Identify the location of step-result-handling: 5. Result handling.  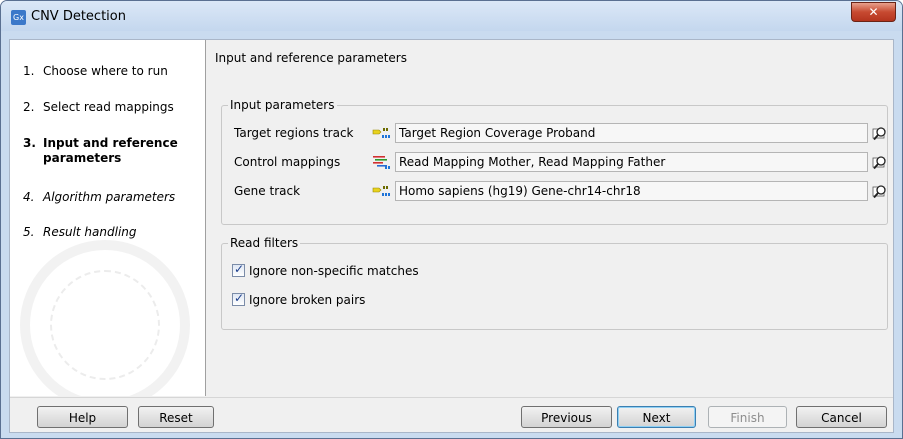
(80, 232).